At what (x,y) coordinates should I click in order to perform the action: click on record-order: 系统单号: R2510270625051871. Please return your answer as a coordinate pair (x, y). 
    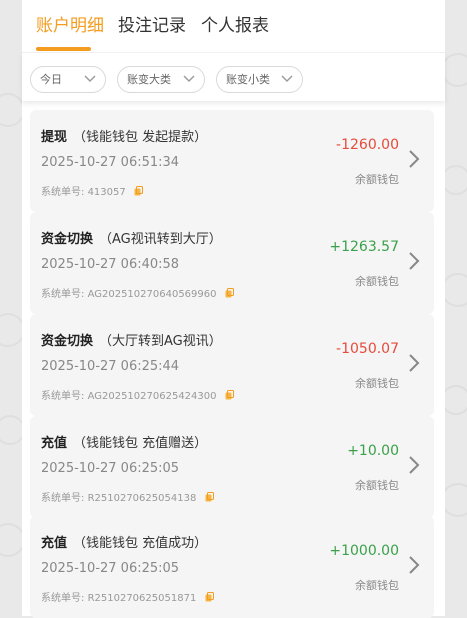
    Looking at the image, I should click on (127, 596).